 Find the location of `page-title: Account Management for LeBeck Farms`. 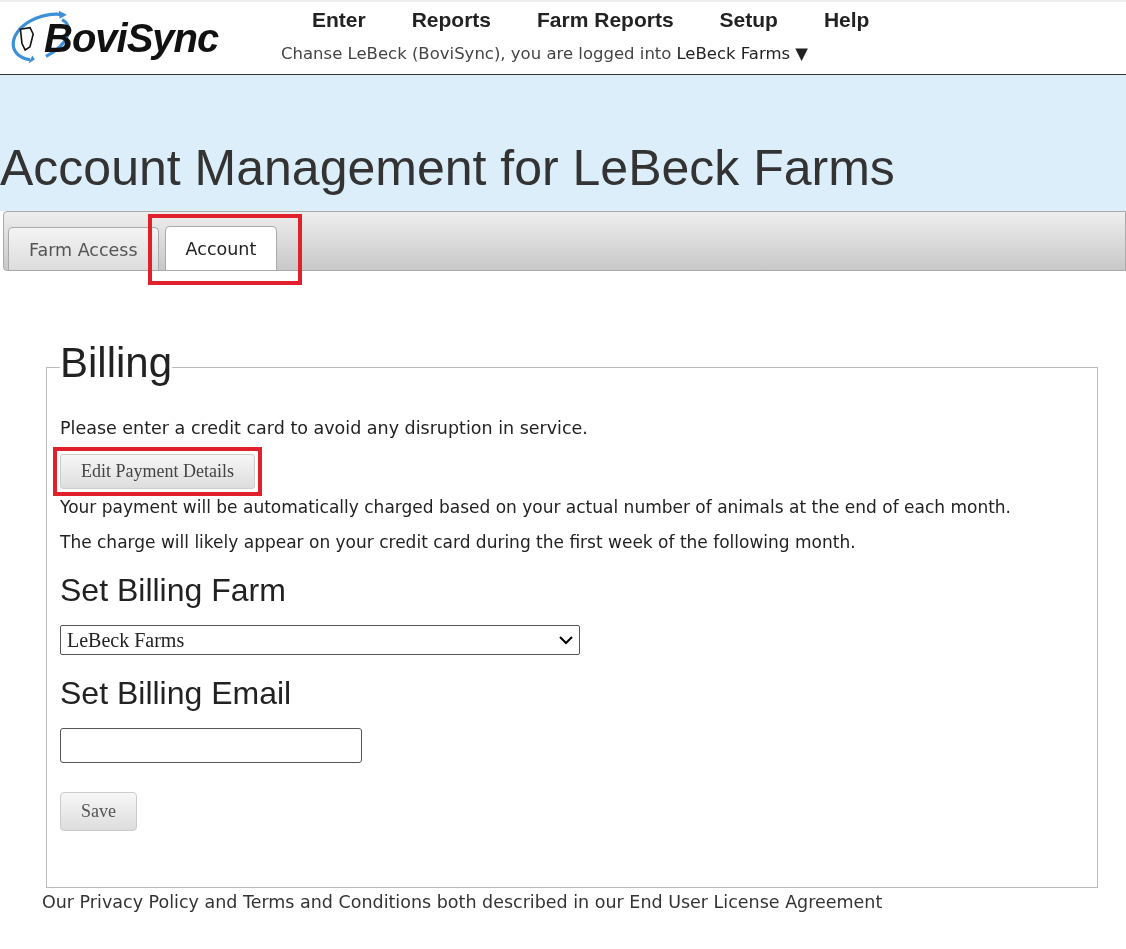

page-title: Account Management for LeBeck Farms is located at coordinates (447, 168).